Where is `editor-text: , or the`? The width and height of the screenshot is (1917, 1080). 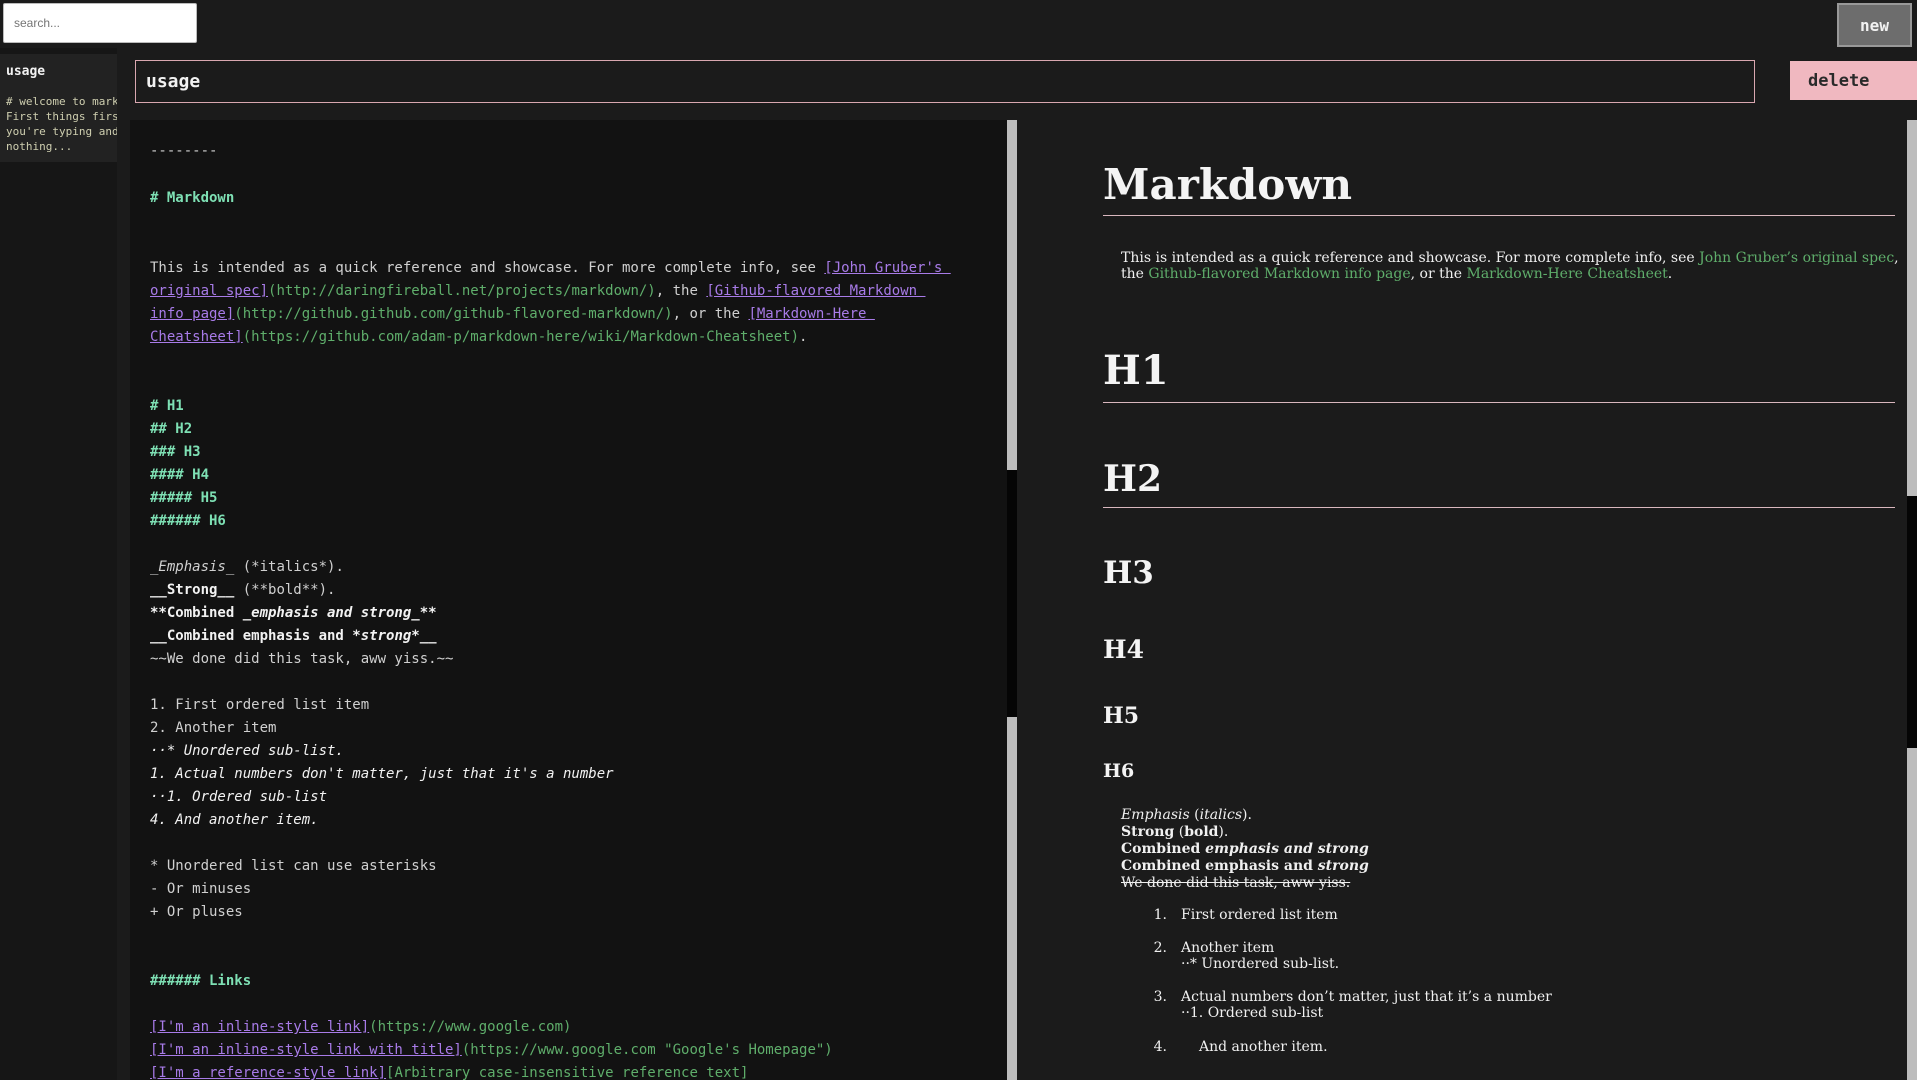 editor-text: , or the is located at coordinates (710, 314).